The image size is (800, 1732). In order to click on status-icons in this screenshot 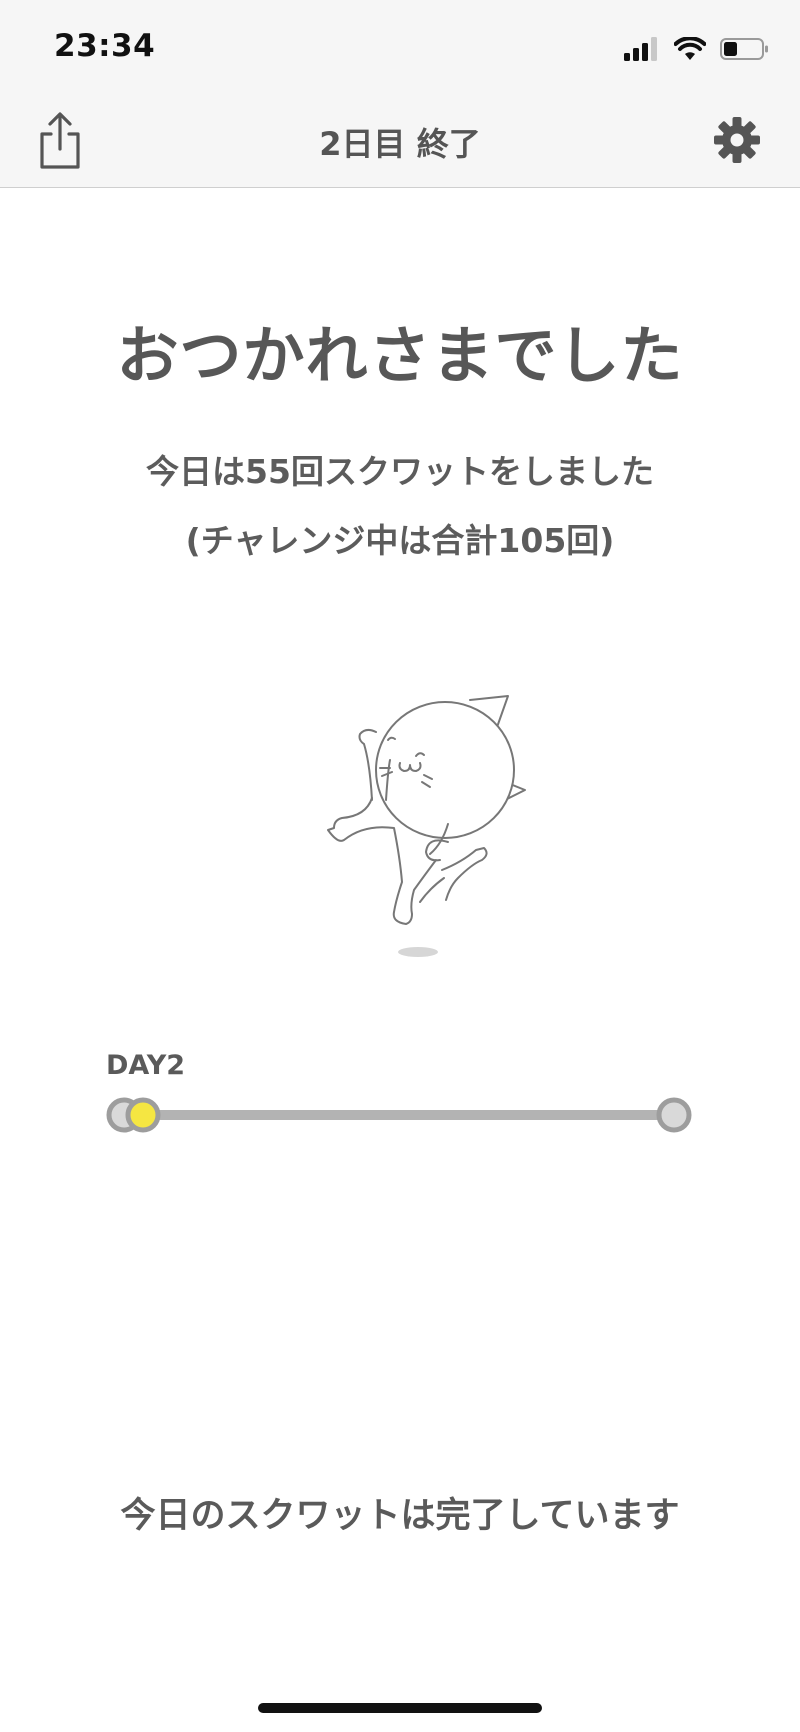, I will do `click(697, 49)`.